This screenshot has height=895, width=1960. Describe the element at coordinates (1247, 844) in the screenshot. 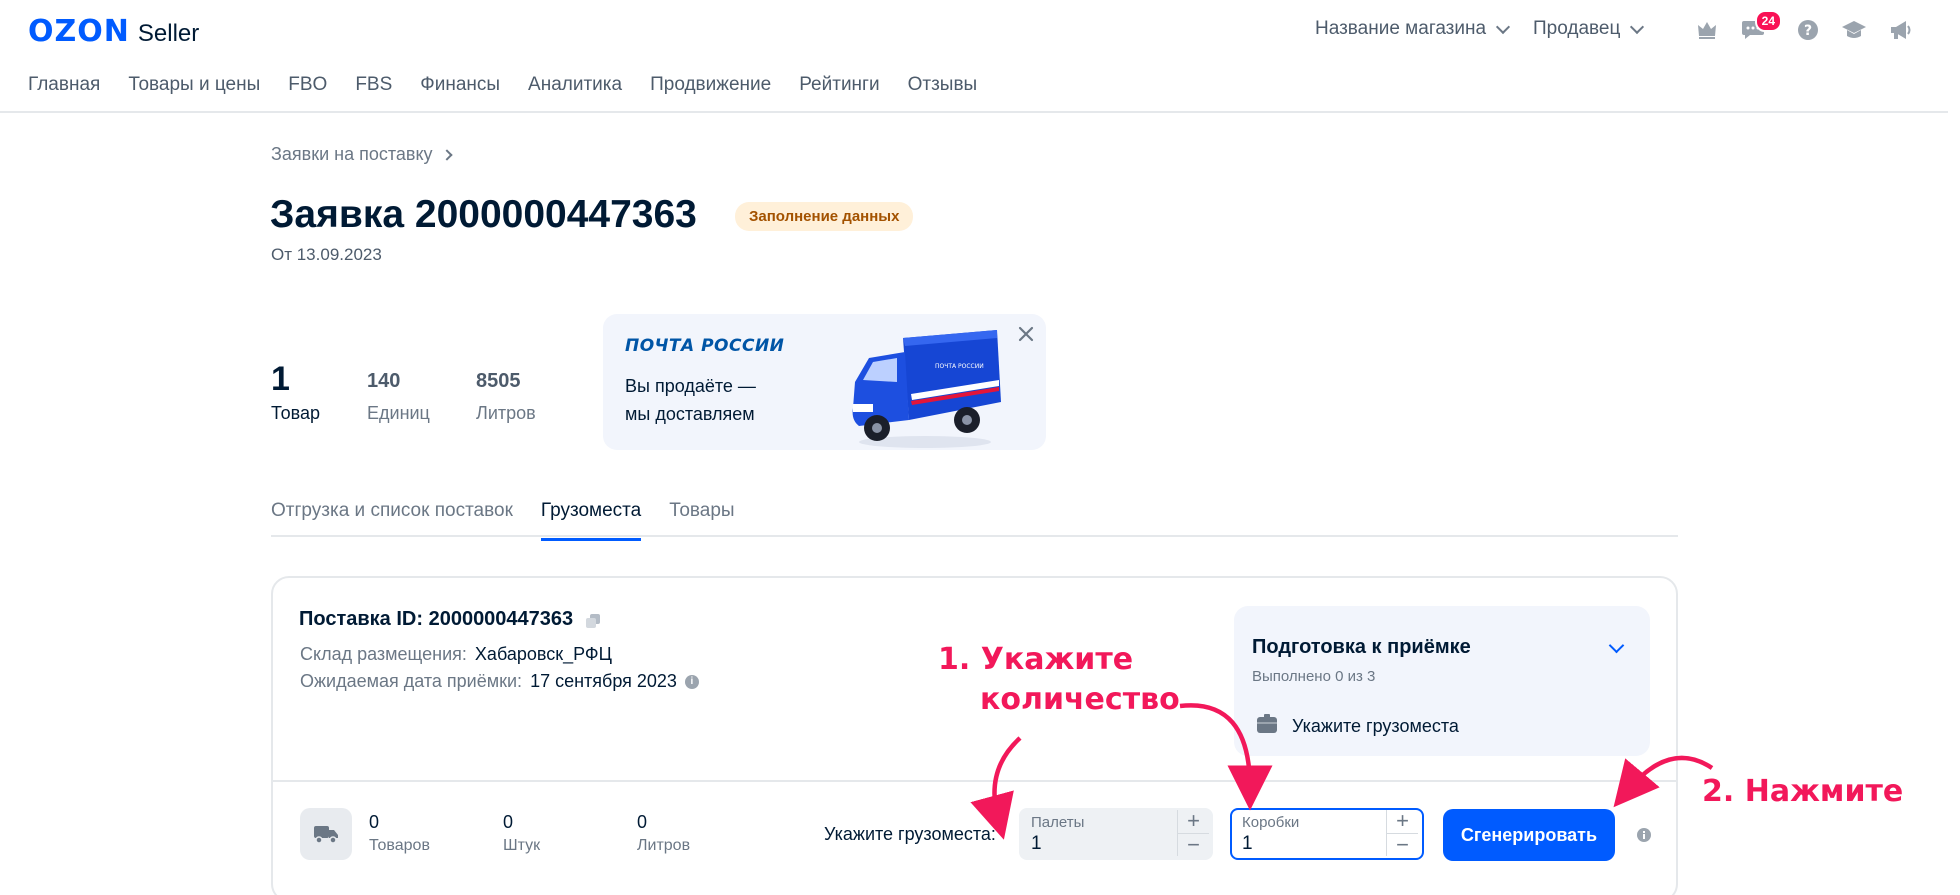

I see `boxes-input: 1` at that location.